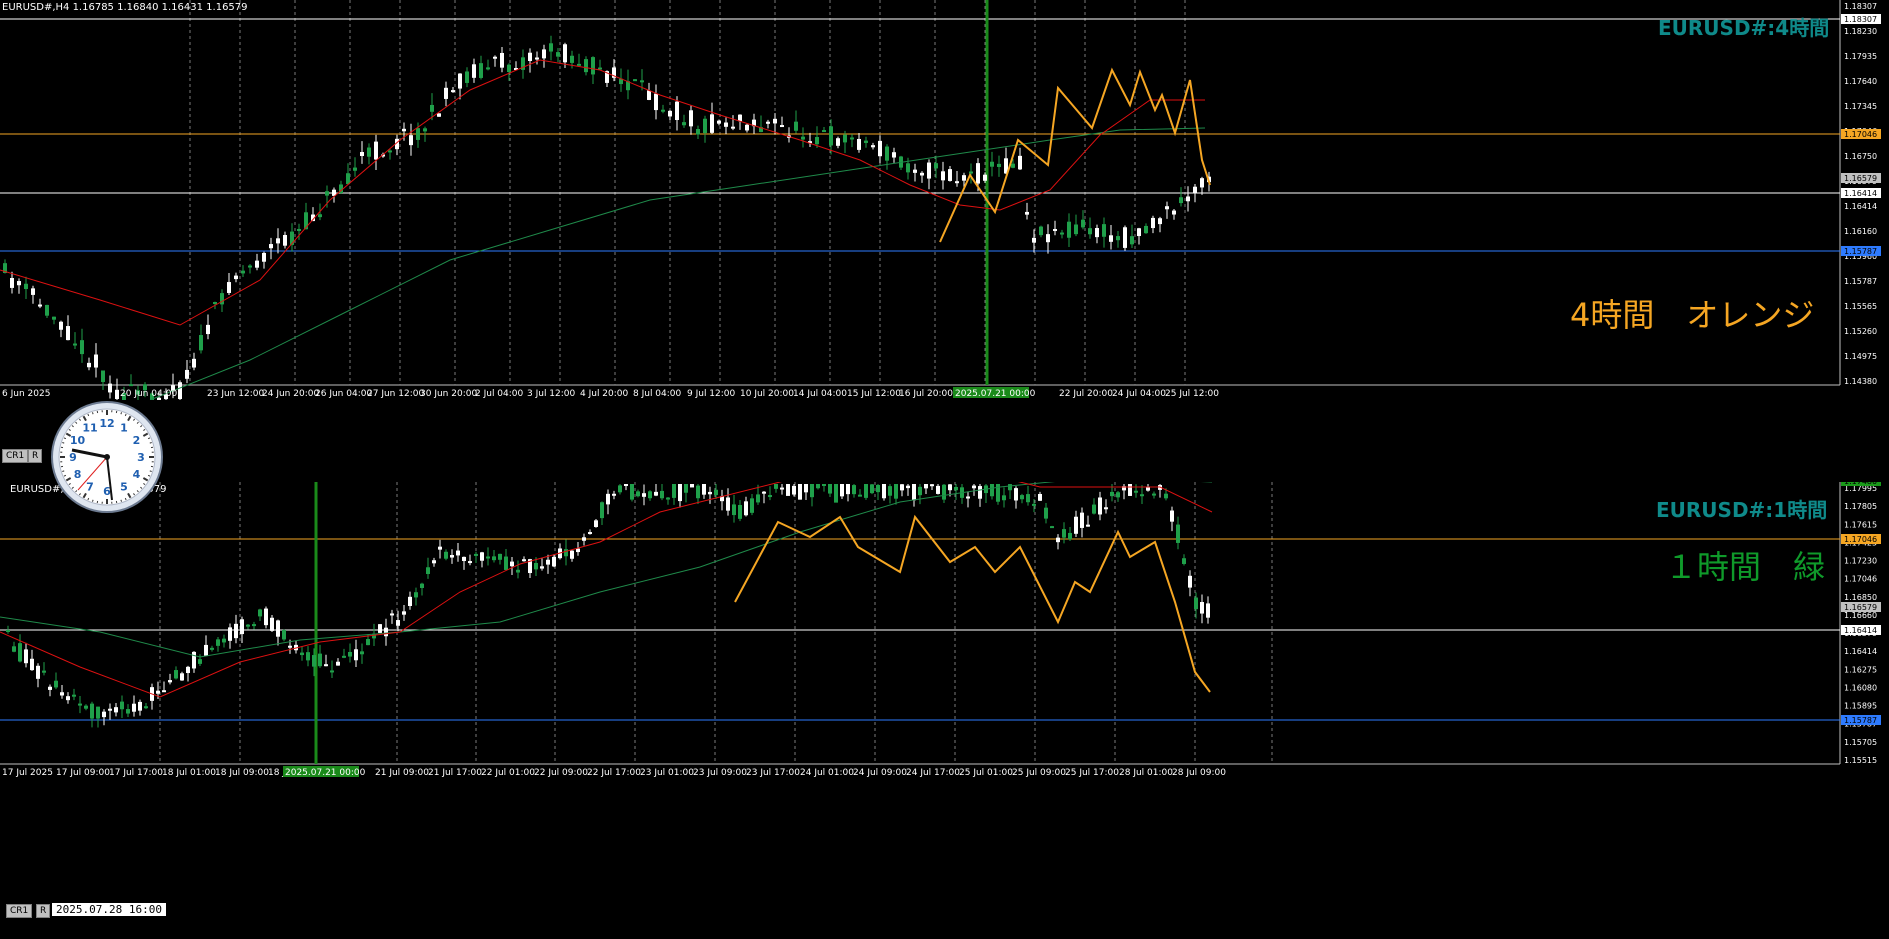  What do you see at coordinates (26, 394) in the screenshot?
I see `time-tick-label: 6 Jun 2025` at bounding box center [26, 394].